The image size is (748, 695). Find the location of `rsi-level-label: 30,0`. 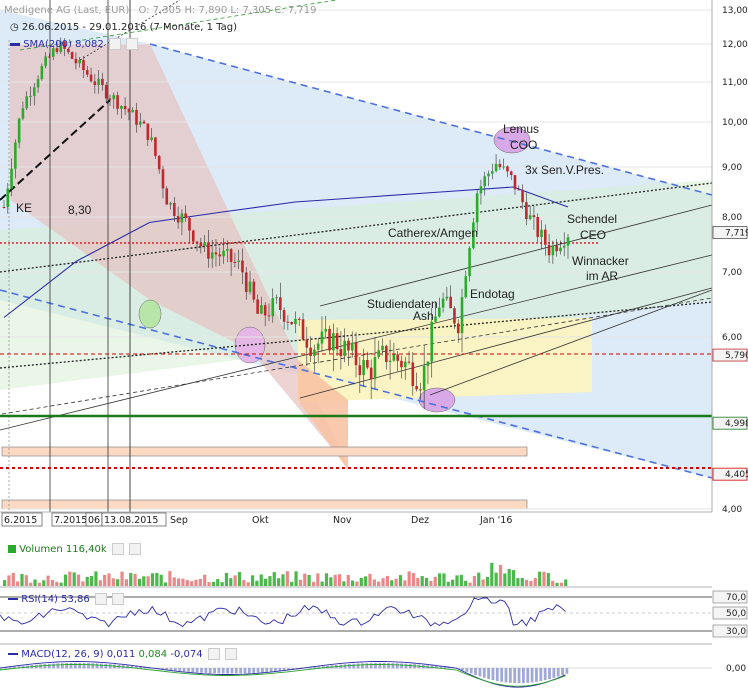

rsi-level-label: 30,0 is located at coordinates (736, 632).